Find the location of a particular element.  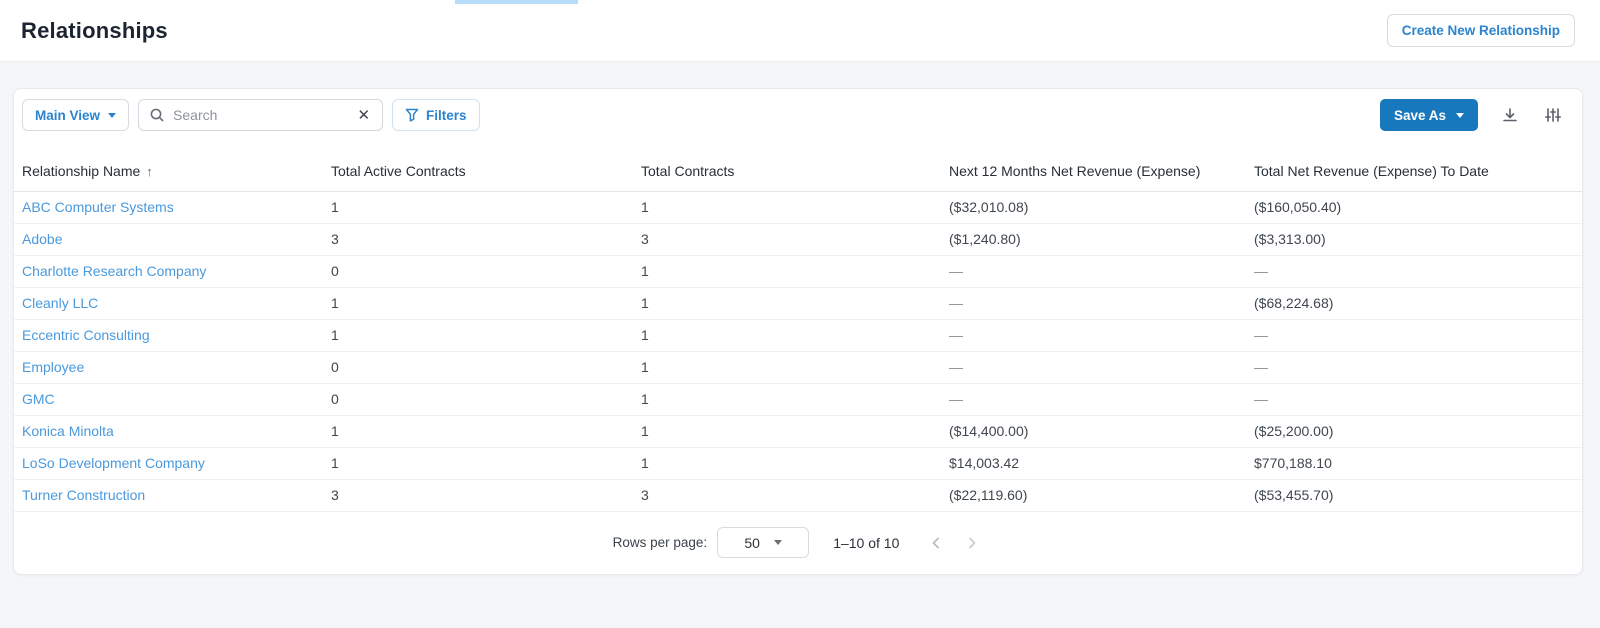

rows-per-page-value: 50 is located at coordinates (752, 542).